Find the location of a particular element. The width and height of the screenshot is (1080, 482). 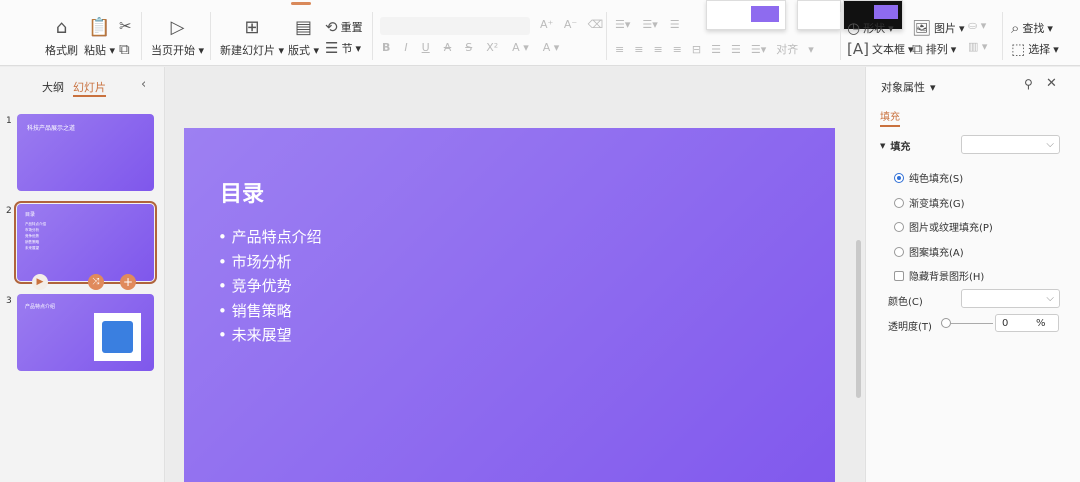

color-label: 颜色(C) is located at coordinates (905, 302).